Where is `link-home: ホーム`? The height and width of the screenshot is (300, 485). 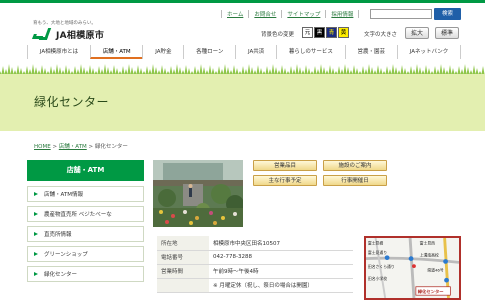 link-home: ホーム is located at coordinates (234, 14).